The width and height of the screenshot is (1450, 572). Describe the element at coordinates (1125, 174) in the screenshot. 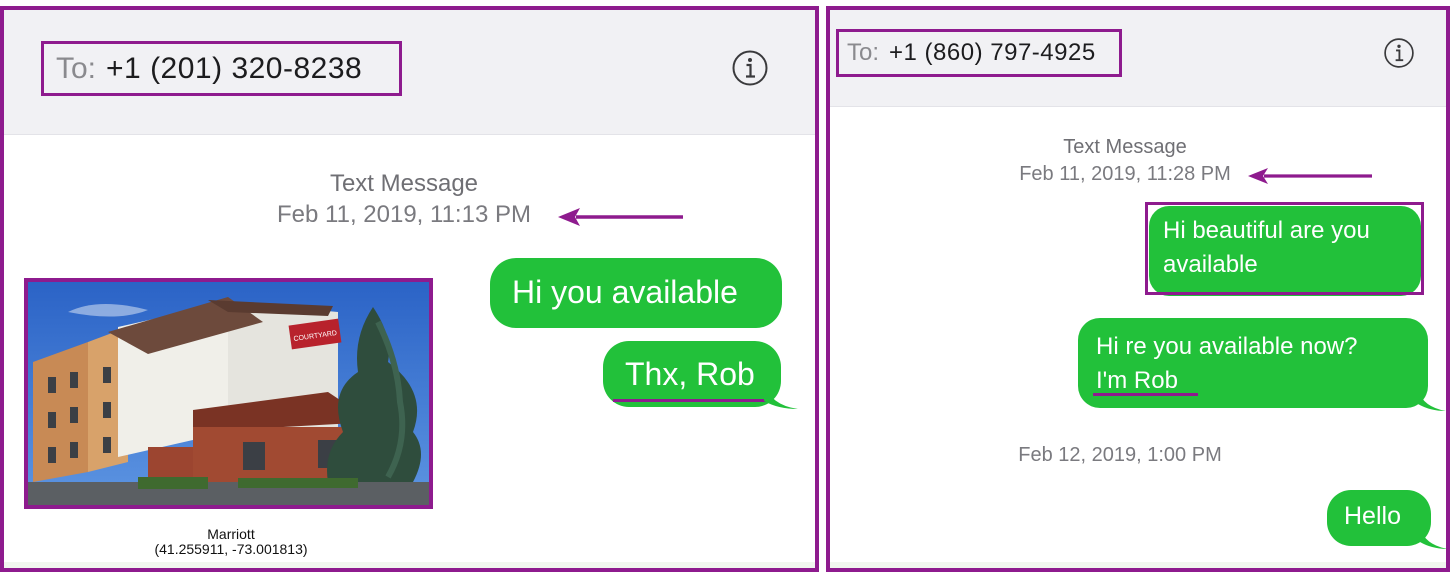

I see `timestamp-text: Feb 11, 2019, 11:28 PM` at that location.